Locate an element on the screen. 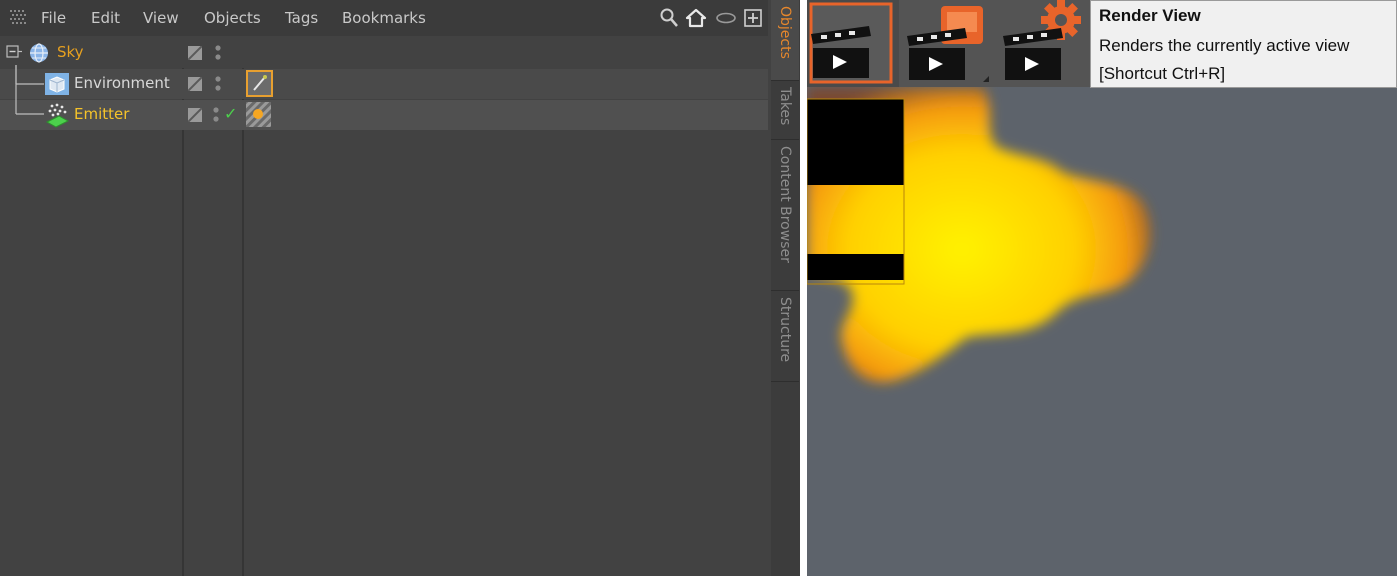  tooltip-description: Renders the currently active view is located at coordinates (1224, 45).